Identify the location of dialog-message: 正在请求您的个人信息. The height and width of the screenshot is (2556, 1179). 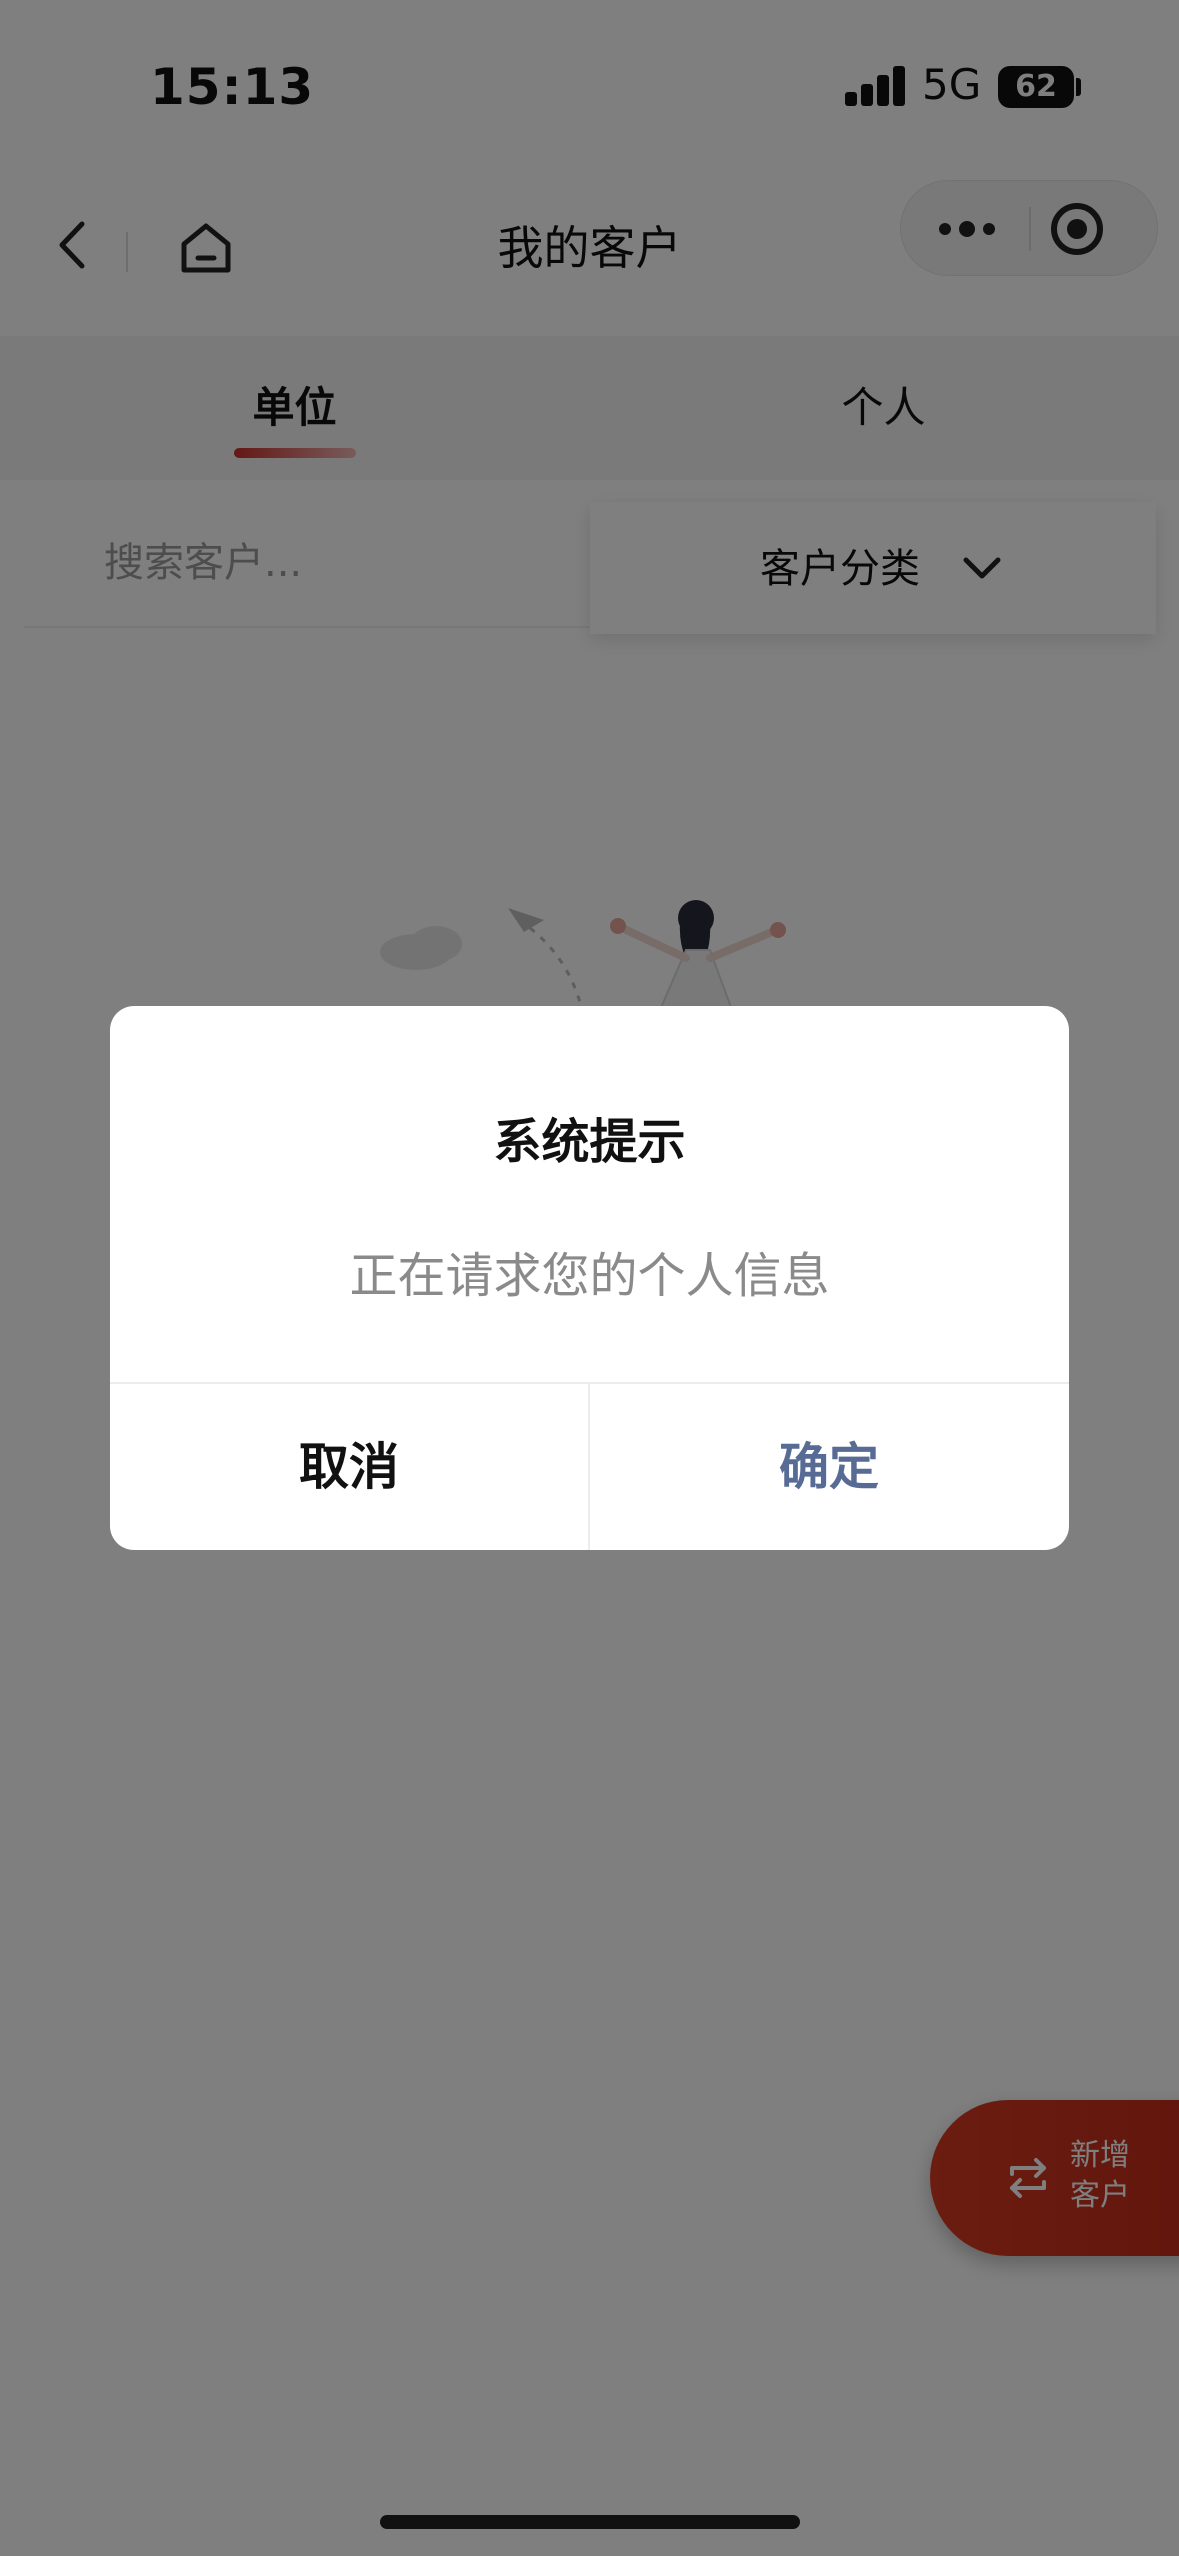
(589, 1276).